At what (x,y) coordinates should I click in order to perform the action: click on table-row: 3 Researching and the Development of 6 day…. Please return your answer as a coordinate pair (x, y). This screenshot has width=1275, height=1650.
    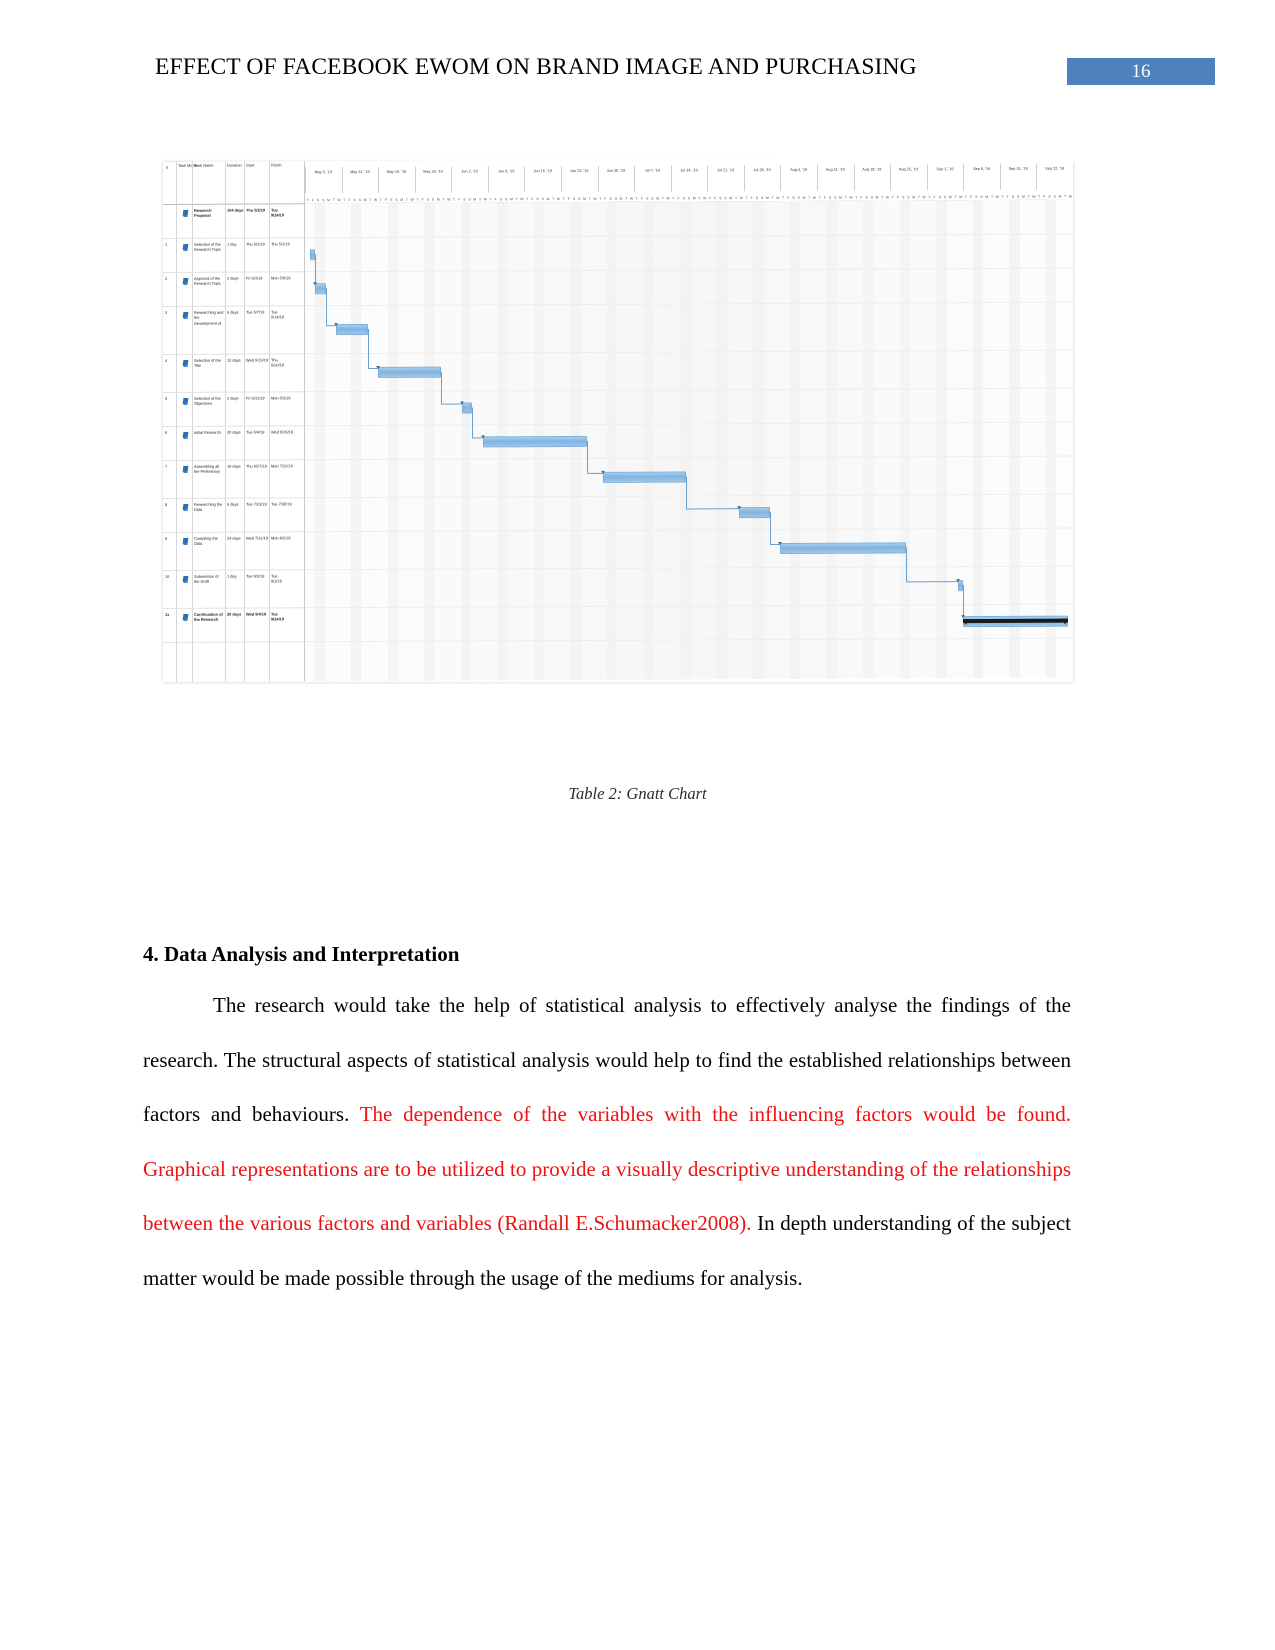
    Looking at the image, I should click on (233, 330).